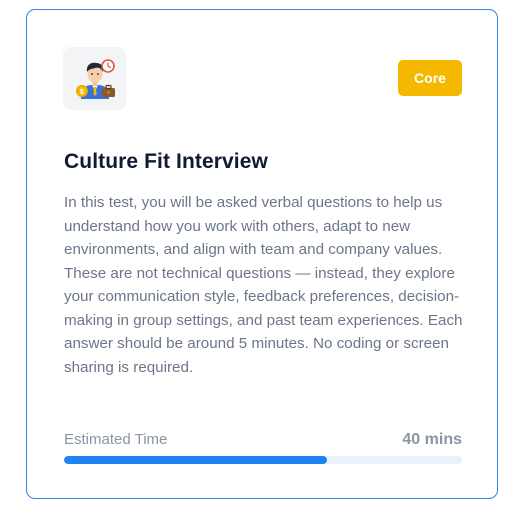 The height and width of the screenshot is (517, 518). I want to click on estimated-time-value: 40 mins, so click(432, 439).